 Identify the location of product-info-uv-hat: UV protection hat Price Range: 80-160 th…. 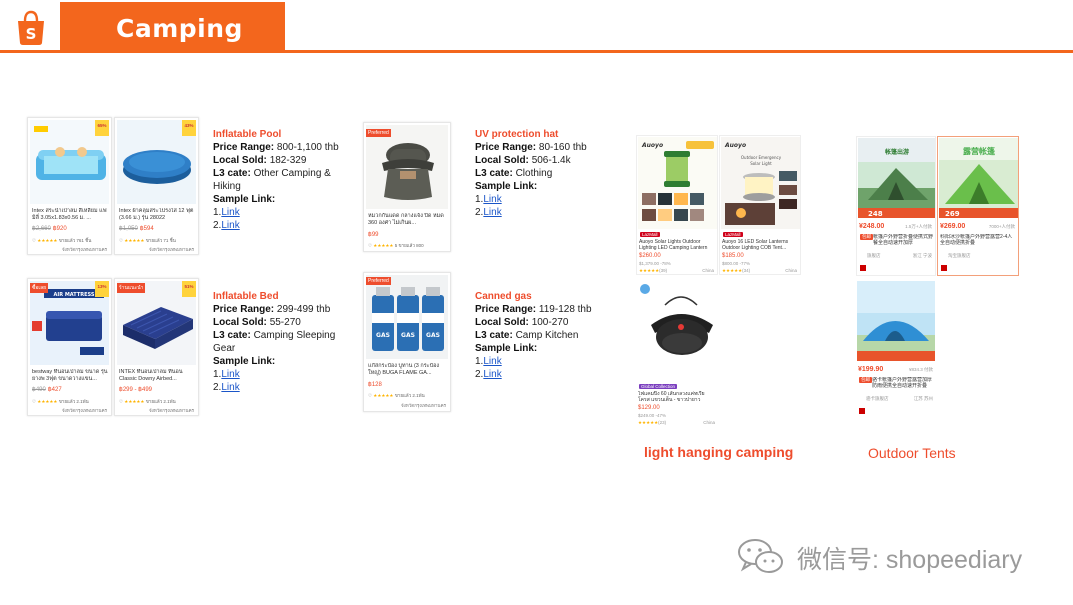
(542, 173).